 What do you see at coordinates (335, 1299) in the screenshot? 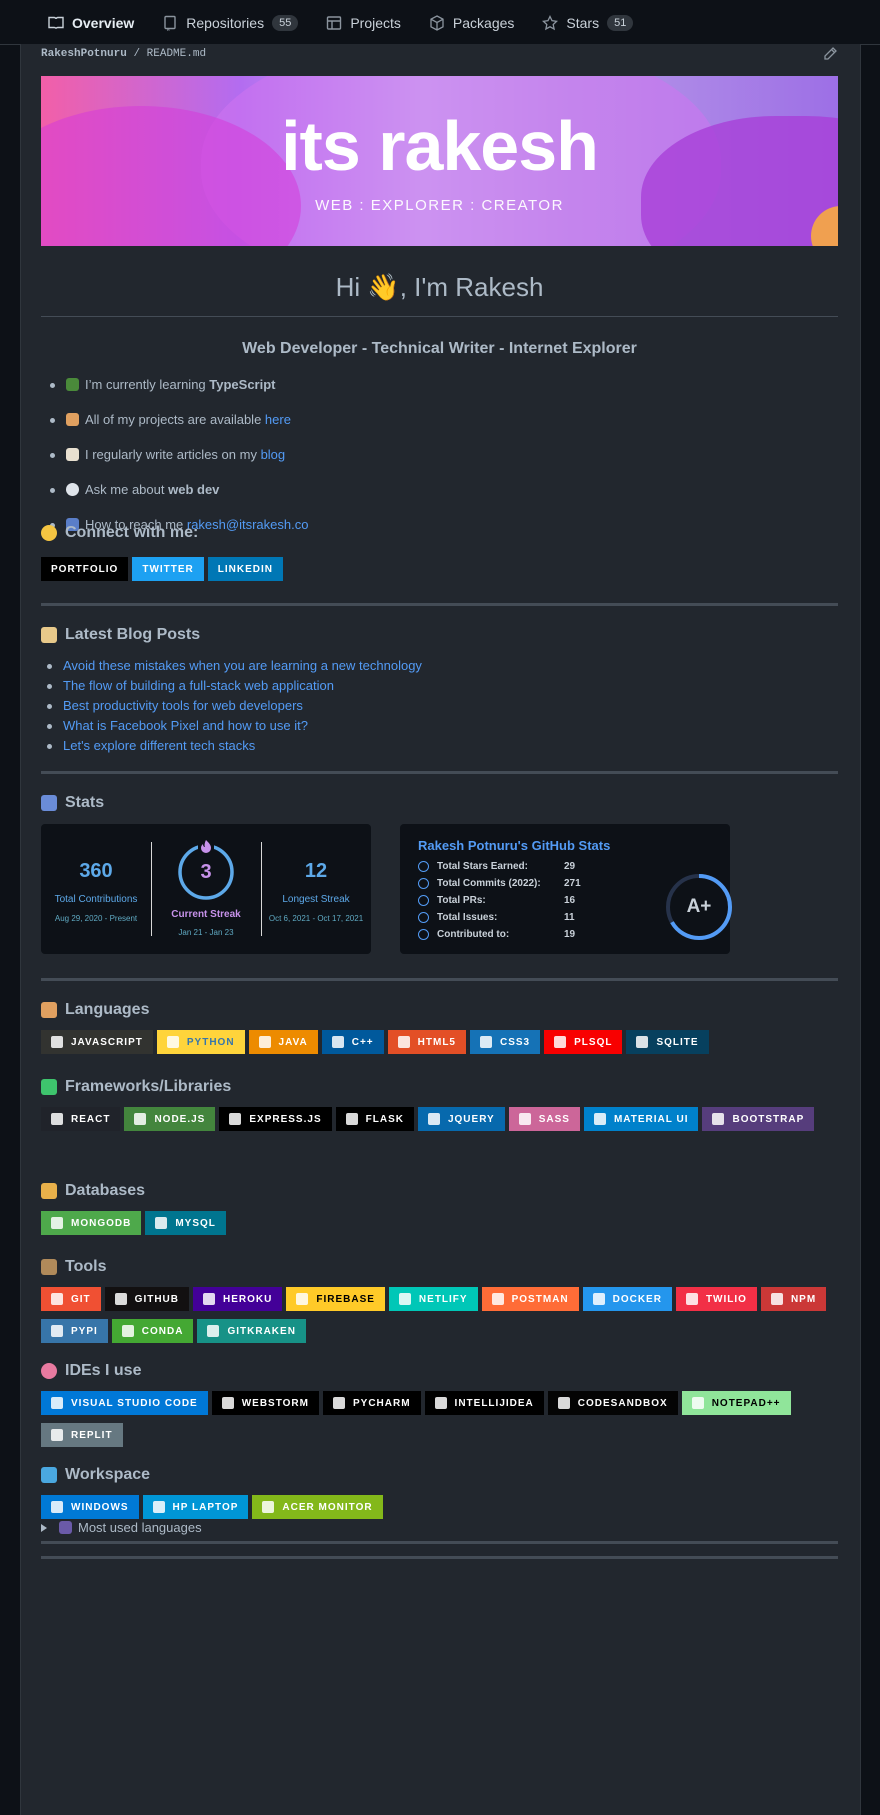
I see `badge-firebase: FIREBASE` at bounding box center [335, 1299].